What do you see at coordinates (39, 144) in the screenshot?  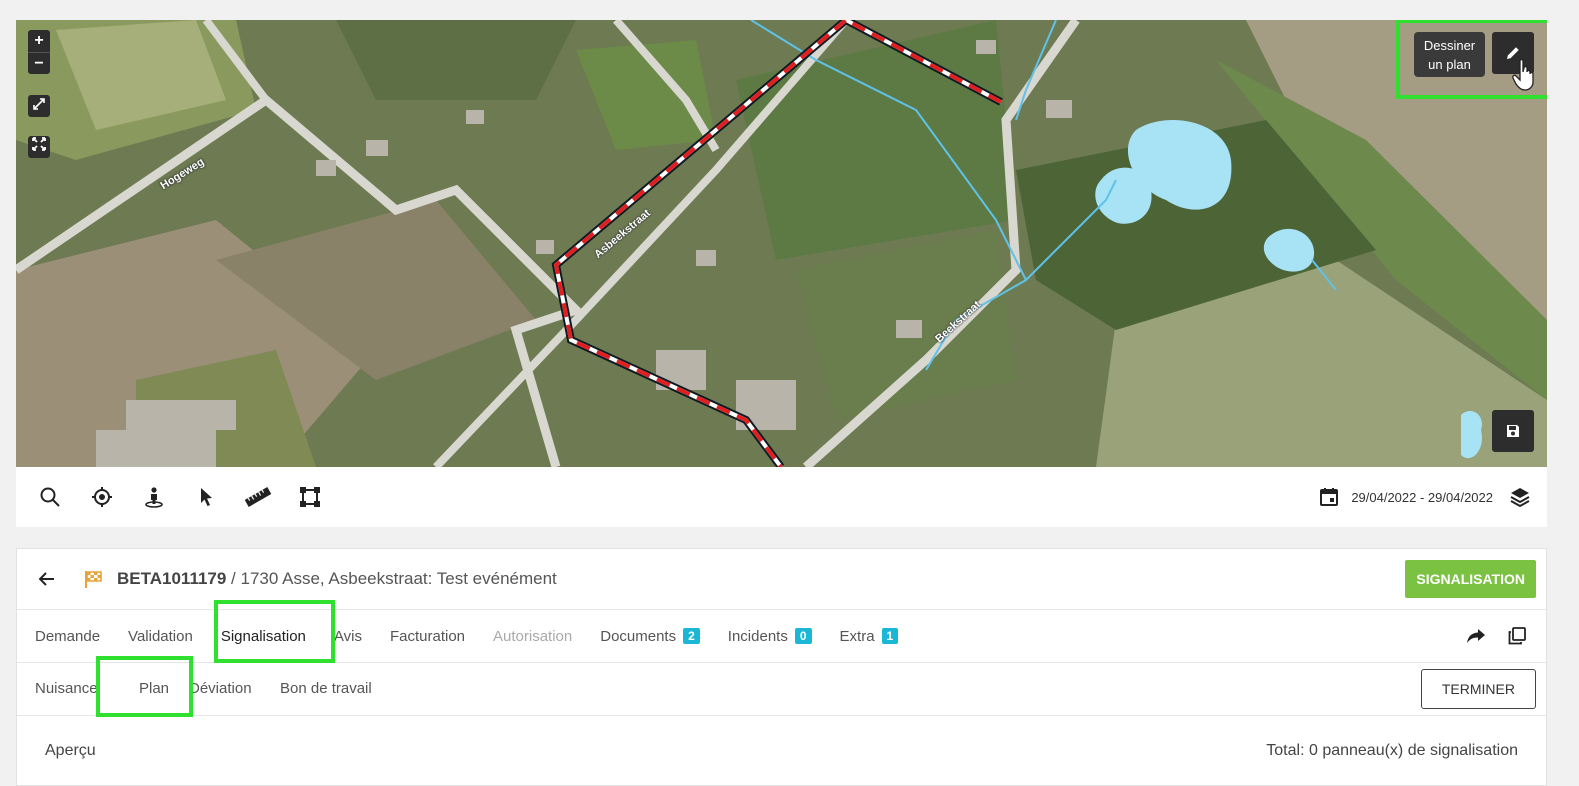 I see `fullscreen-icon` at bounding box center [39, 144].